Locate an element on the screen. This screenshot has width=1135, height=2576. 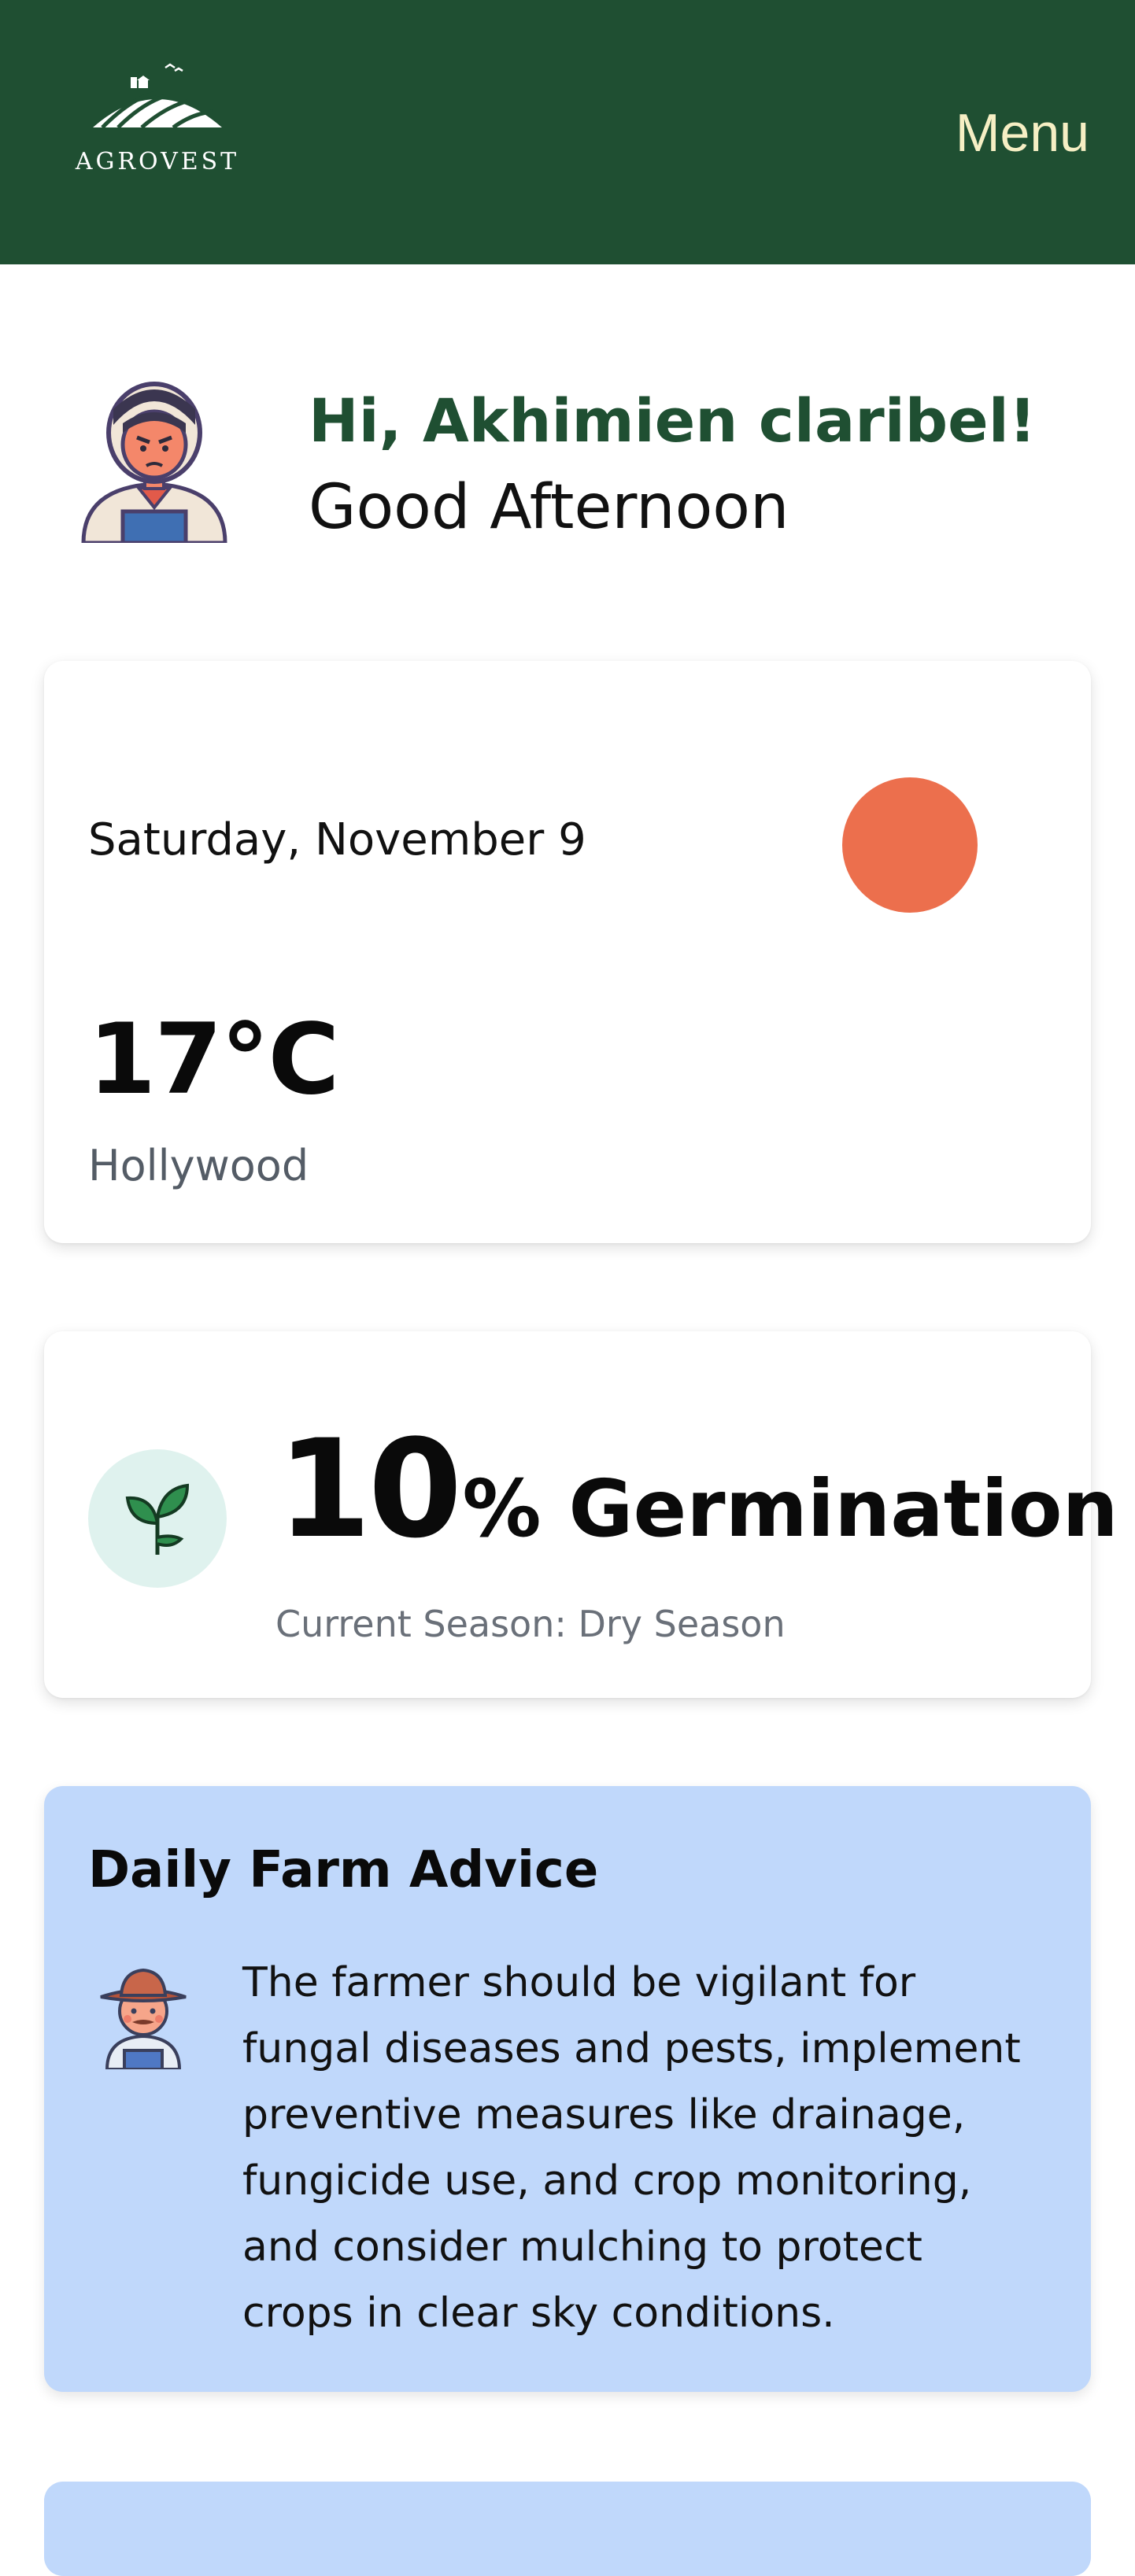
greeting-salutation: Good Afternoon is located at coordinates (549, 507).